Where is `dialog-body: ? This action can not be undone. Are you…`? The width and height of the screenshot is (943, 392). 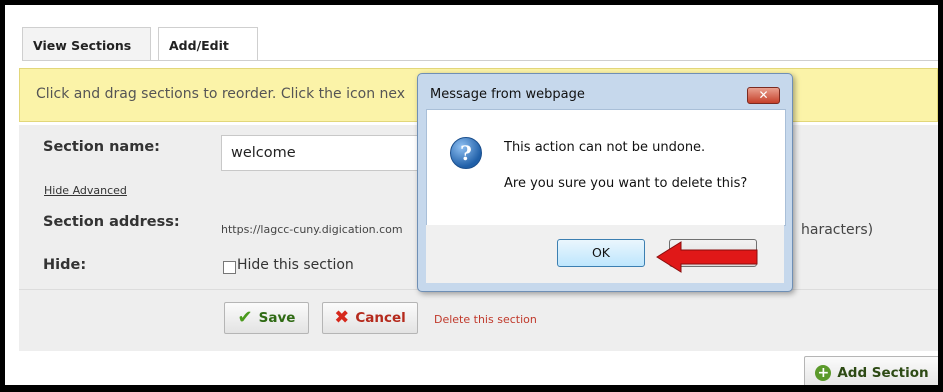 dialog-body: ? This action can not be undone. Are you… is located at coordinates (606, 167).